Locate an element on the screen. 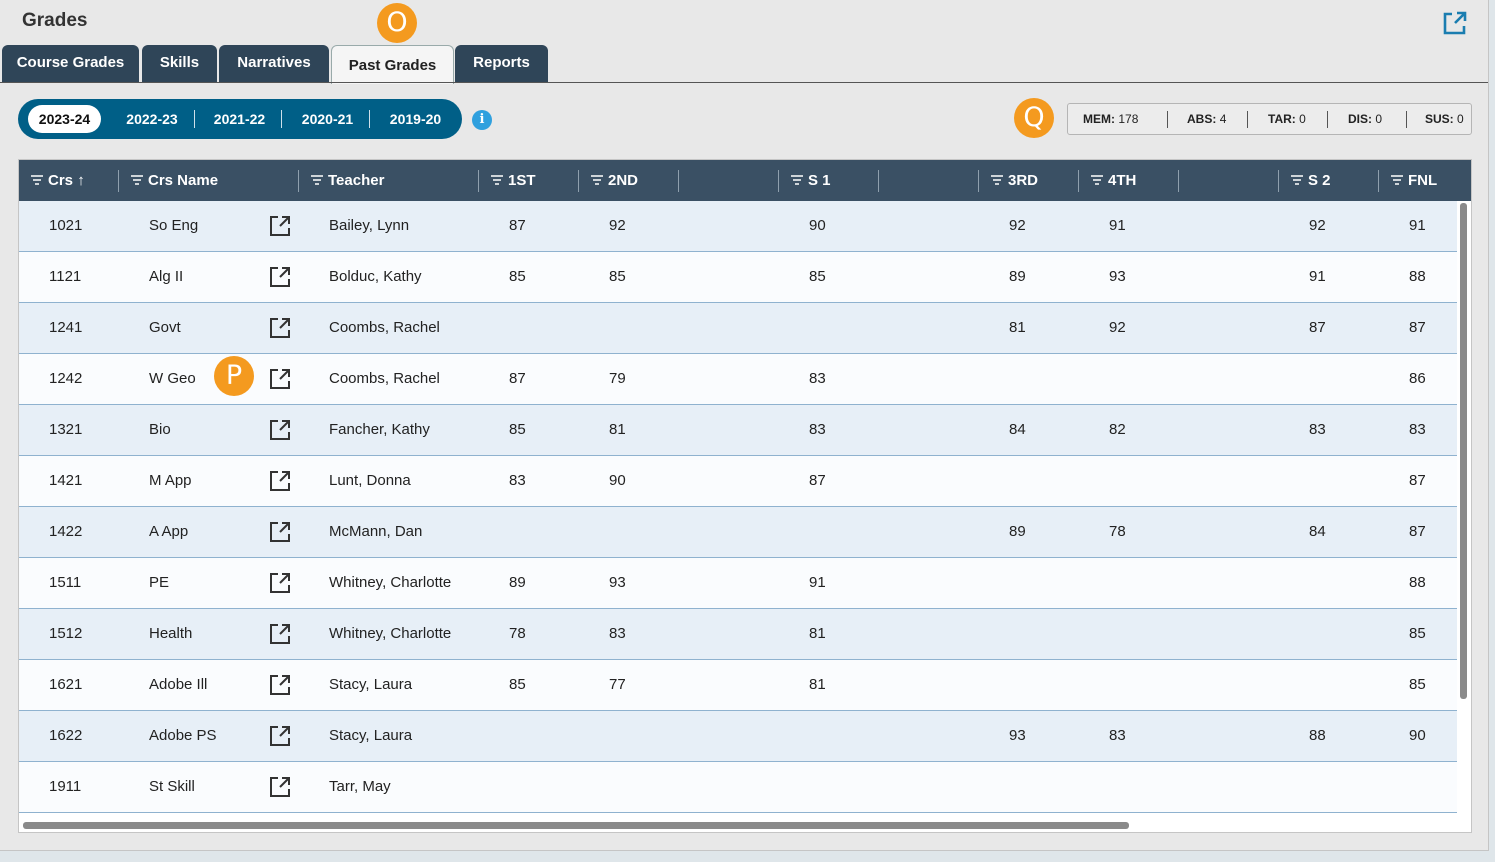 The image size is (1495, 862). cell-teacher: Fancher, Kathy is located at coordinates (379, 429).